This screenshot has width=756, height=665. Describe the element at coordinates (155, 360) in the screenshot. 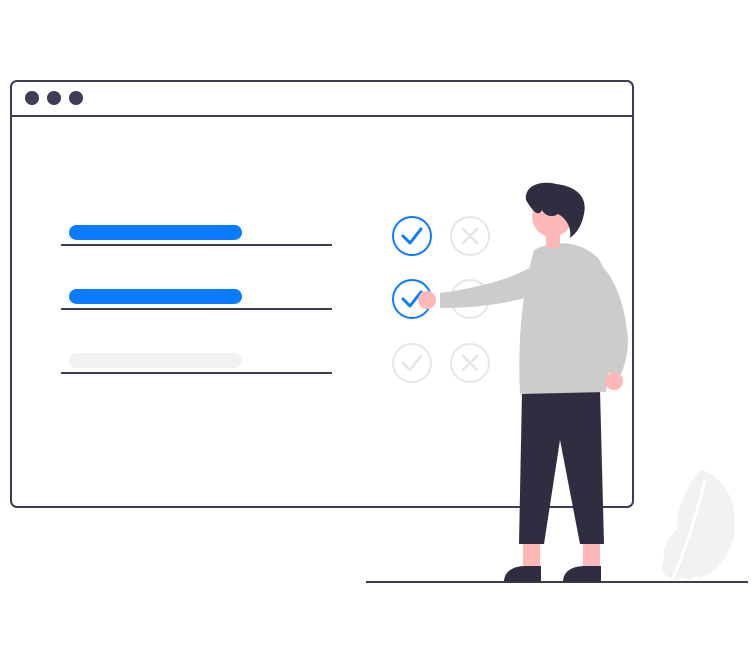

I see `empty-bar` at that location.